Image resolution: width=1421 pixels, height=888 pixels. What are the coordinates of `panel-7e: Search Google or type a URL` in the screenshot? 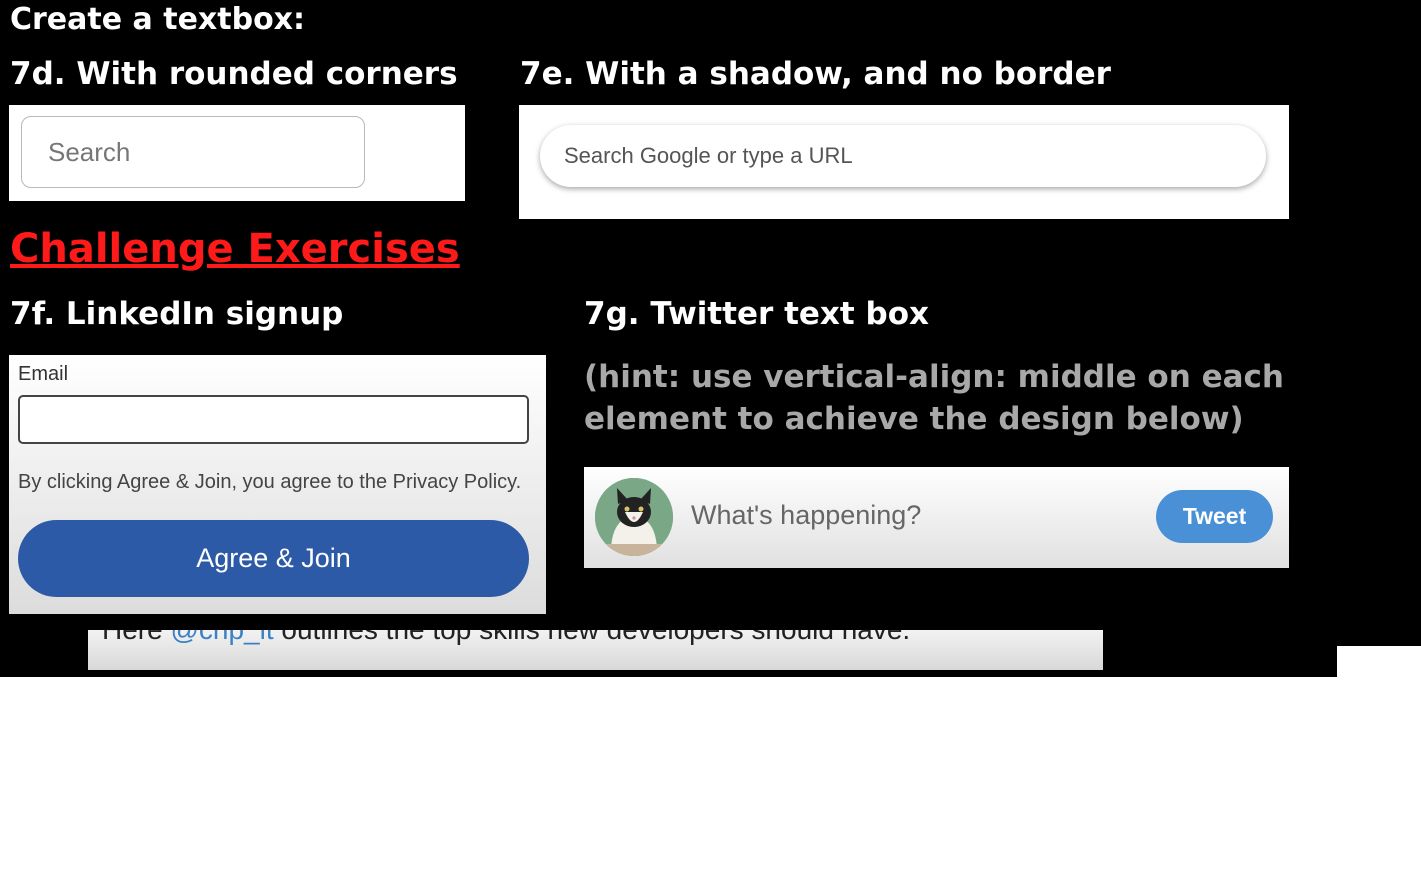 It's located at (904, 162).